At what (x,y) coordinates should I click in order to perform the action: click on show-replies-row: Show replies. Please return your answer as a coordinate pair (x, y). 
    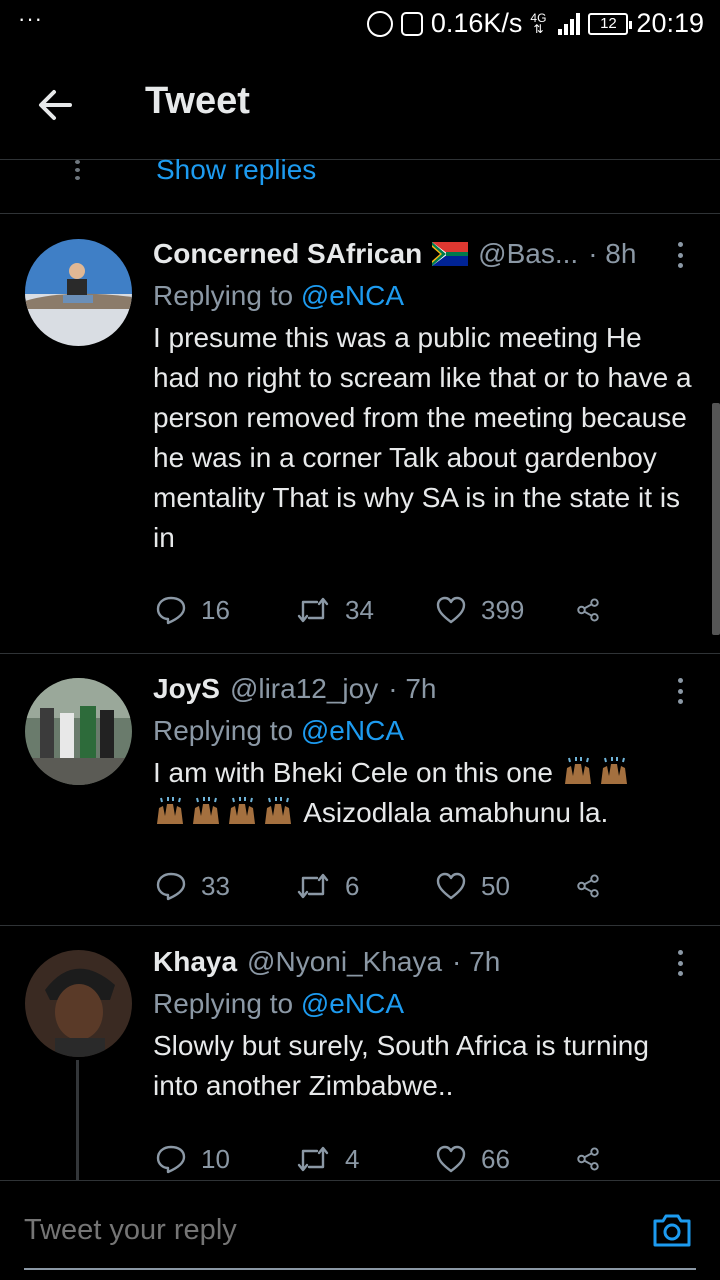
    Looking at the image, I should click on (360, 184).